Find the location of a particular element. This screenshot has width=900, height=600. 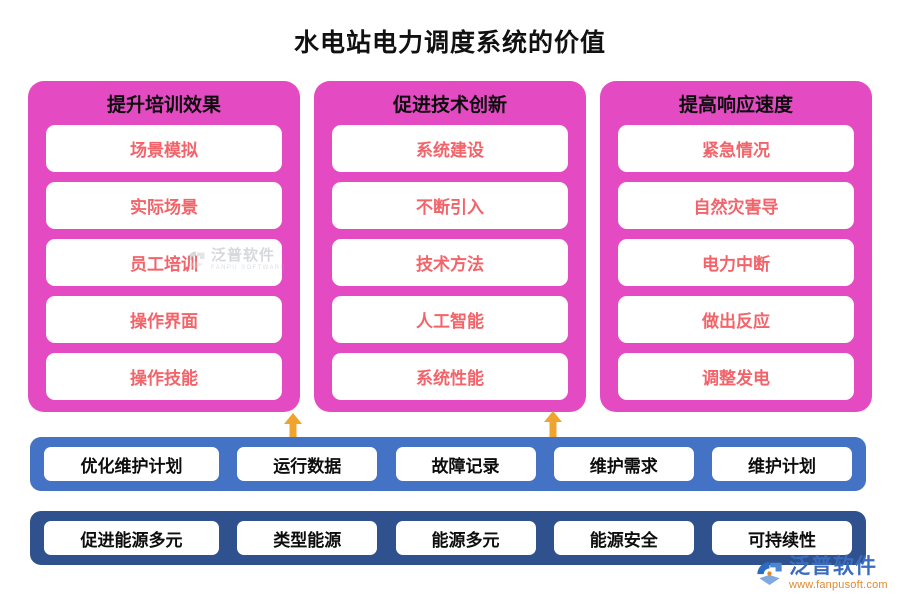

pink-column-3-item: 电力中断 is located at coordinates (736, 262).